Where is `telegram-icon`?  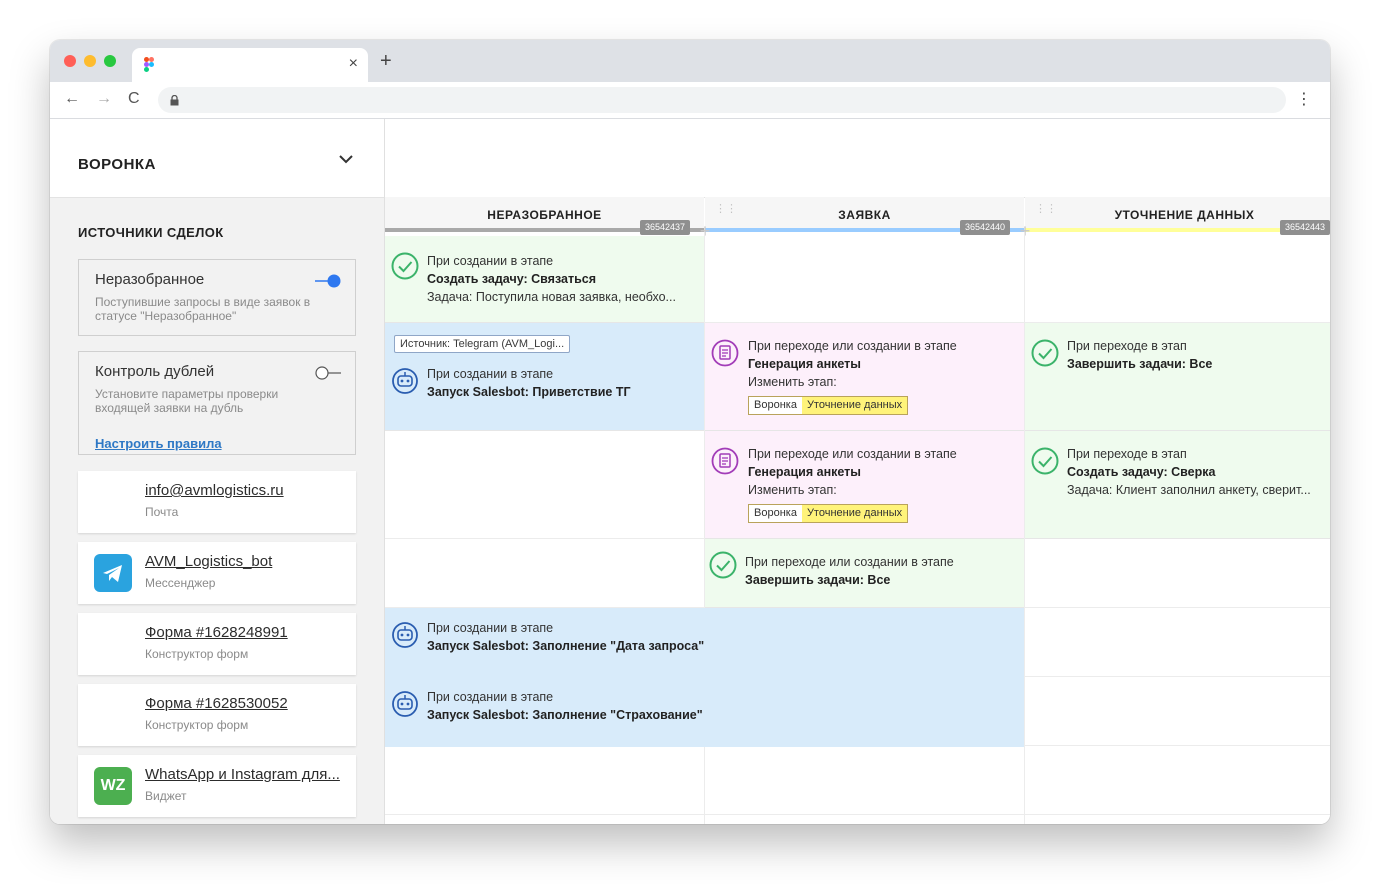
telegram-icon is located at coordinates (113, 573).